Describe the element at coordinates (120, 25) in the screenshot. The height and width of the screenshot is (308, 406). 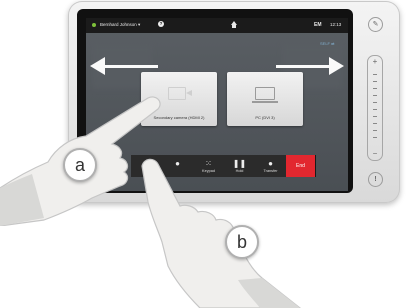
I see `user-menu: Bernhard Johnson ▾` at that location.